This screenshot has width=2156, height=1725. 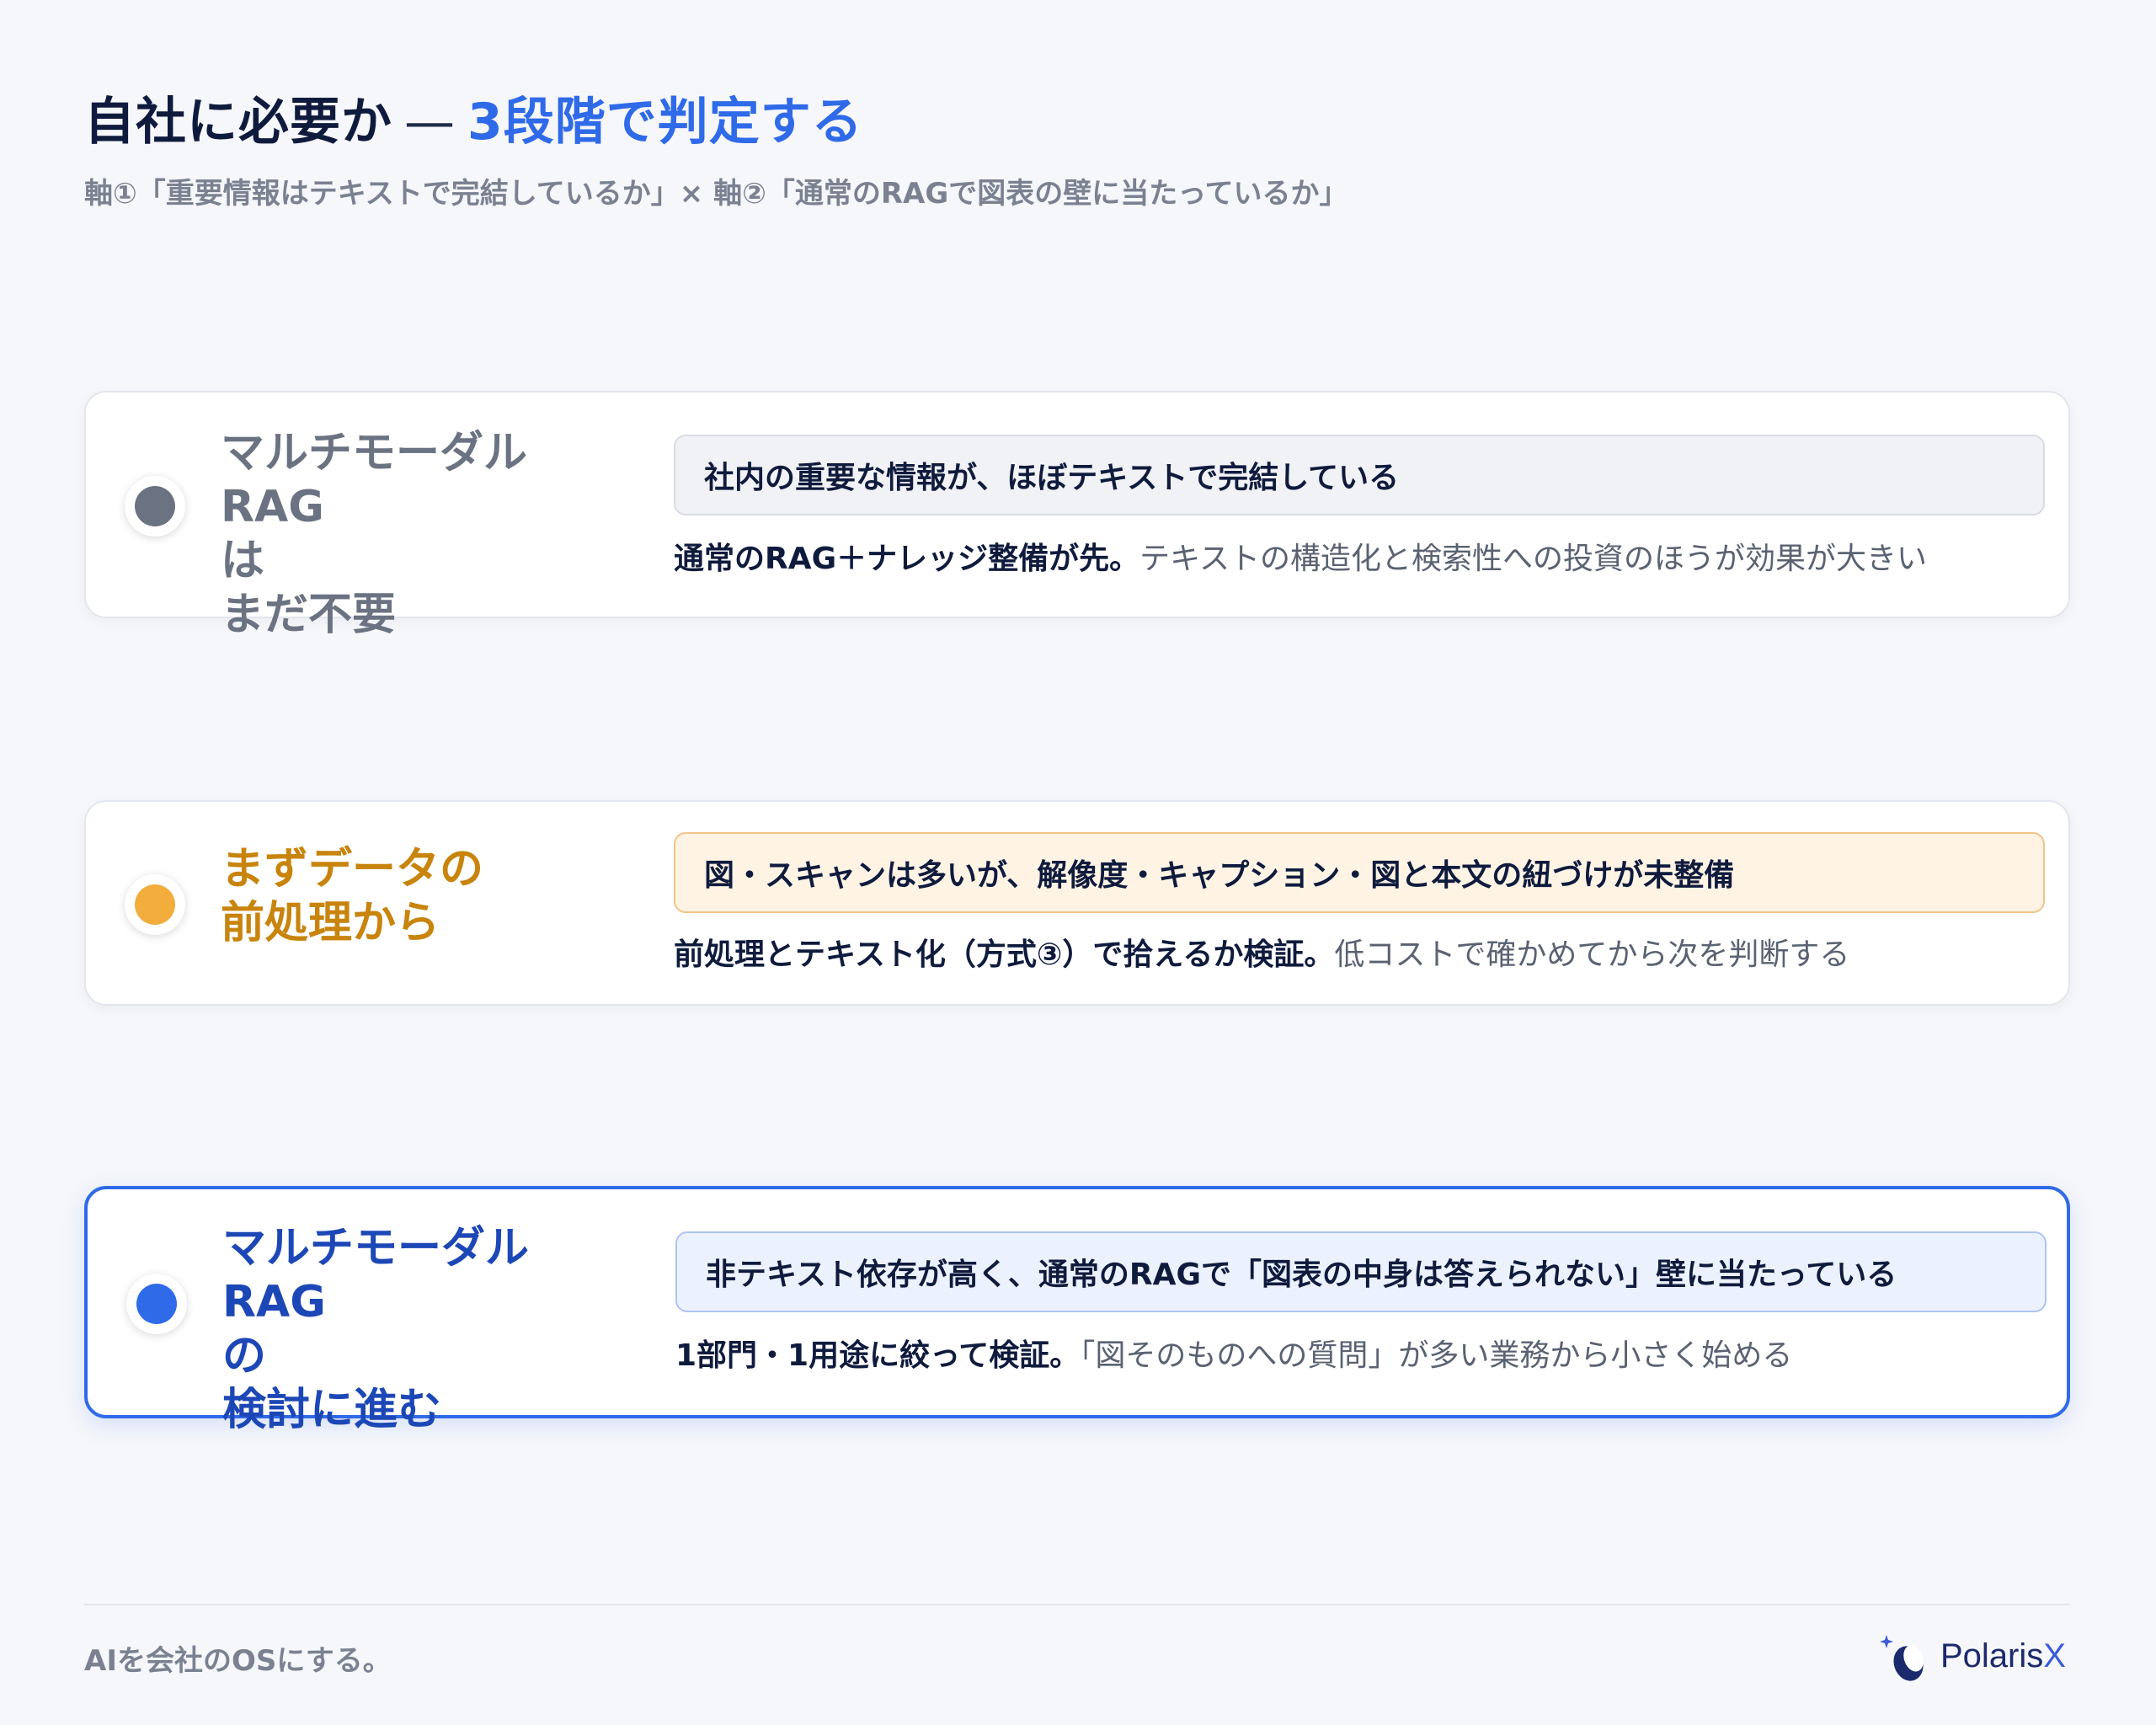 I want to click on footer-tagline: AIを会社のOSにする。, so click(x=238, y=1661).